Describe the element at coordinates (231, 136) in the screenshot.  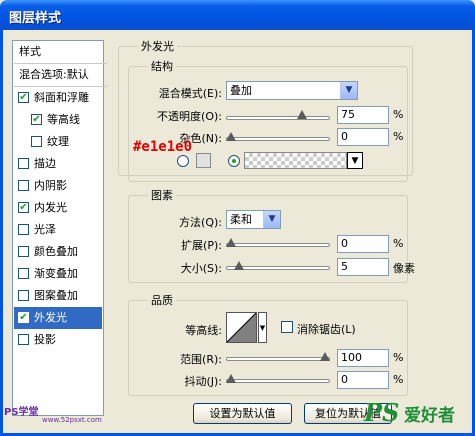
I see `noise-slider-thumb` at that location.